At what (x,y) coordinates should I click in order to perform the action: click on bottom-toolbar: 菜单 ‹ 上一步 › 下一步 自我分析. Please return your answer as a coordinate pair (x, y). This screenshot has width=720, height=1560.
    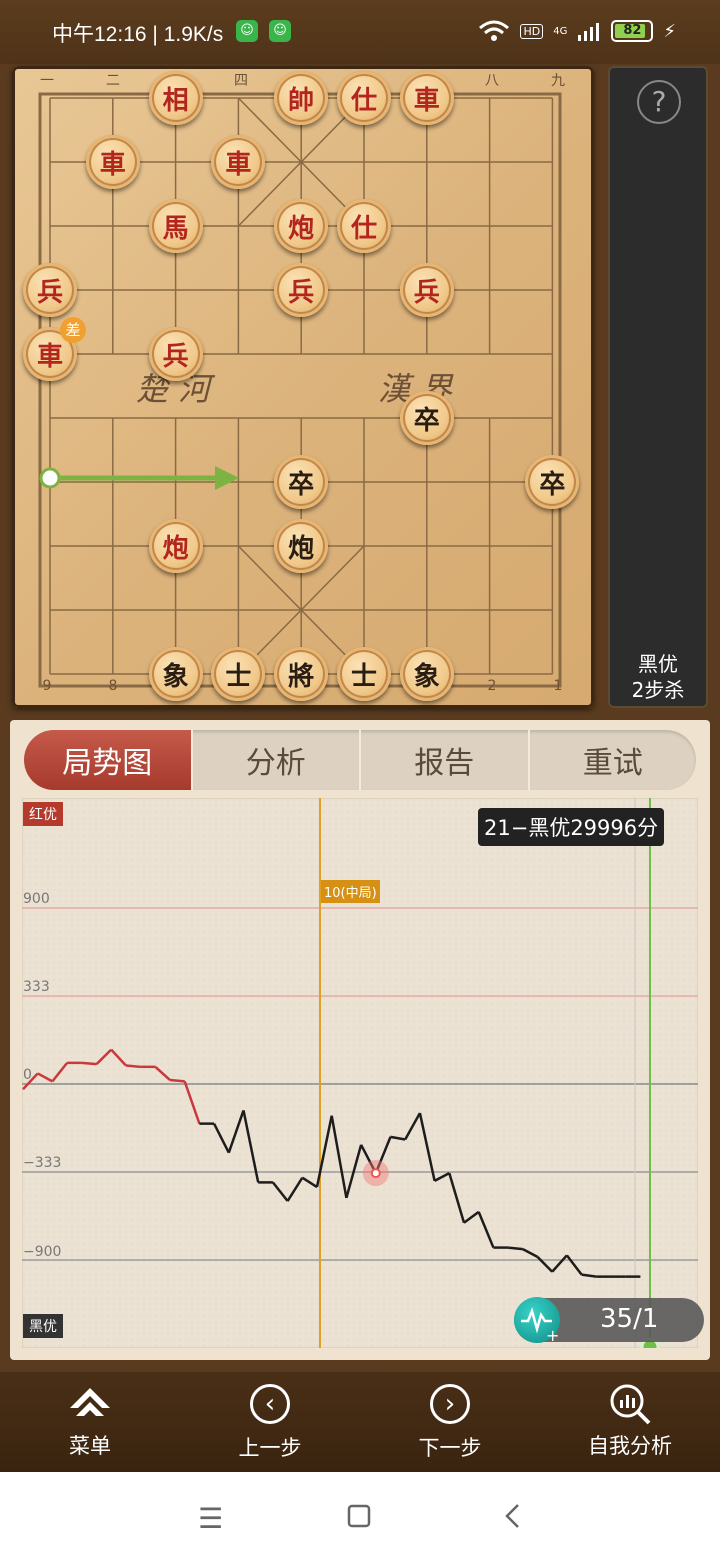
    Looking at the image, I should click on (360, 1422).